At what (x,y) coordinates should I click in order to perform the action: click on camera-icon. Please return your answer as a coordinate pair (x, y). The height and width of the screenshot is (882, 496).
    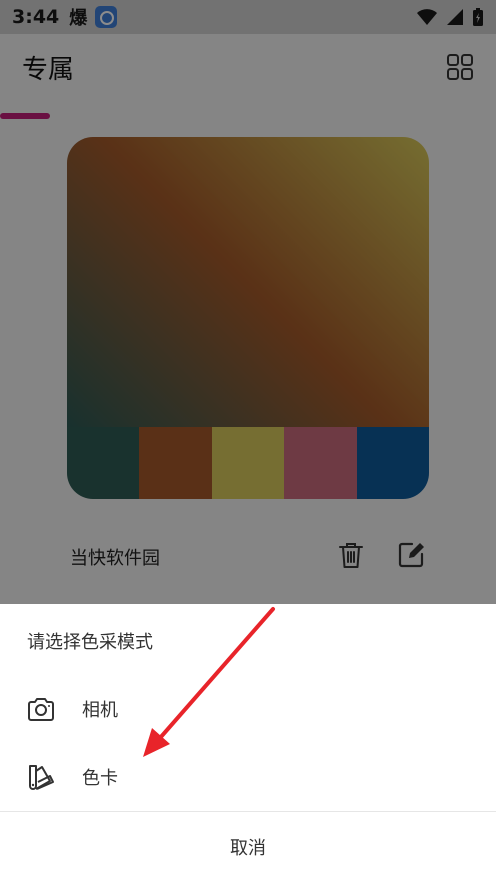
    Looking at the image, I should click on (41, 709).